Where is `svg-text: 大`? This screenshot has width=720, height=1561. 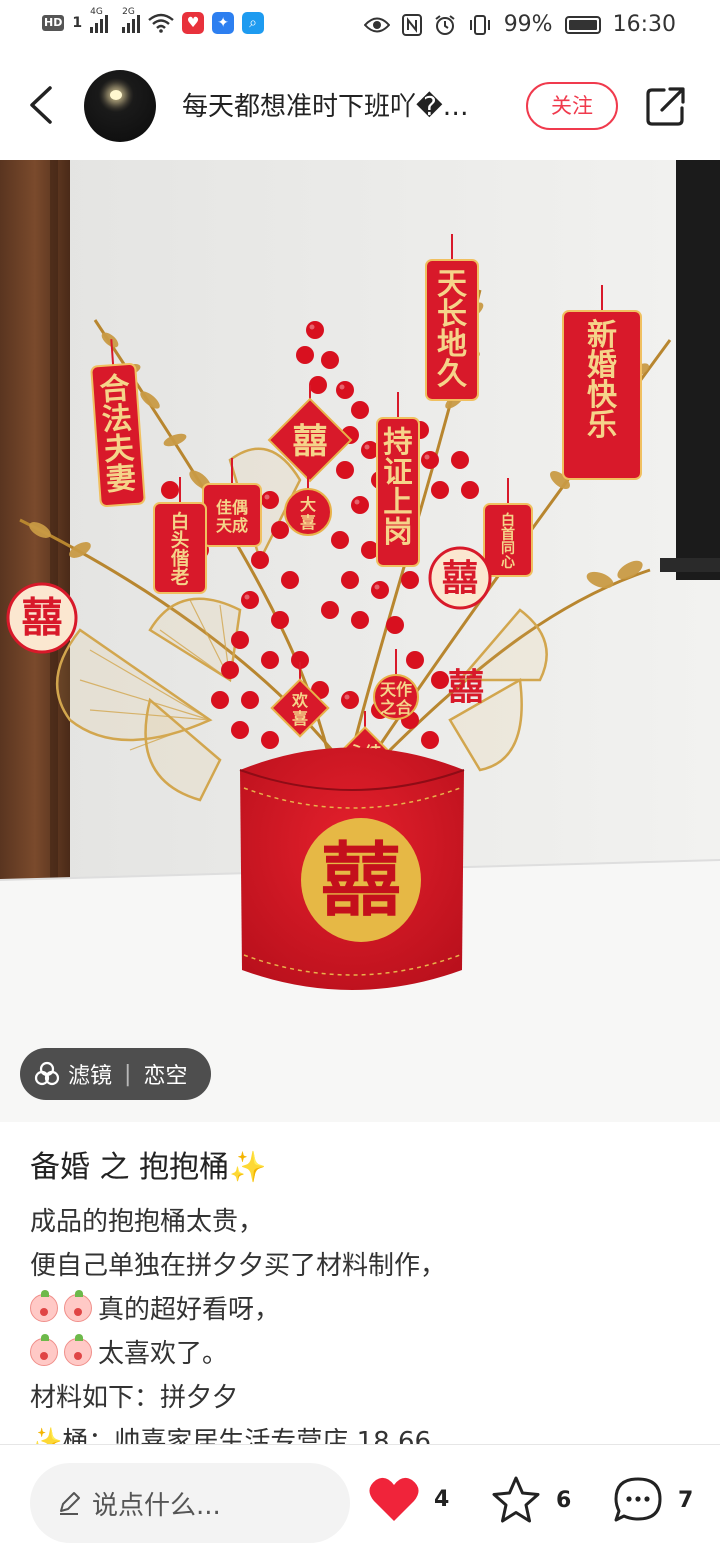 svg-text: 大 is located at coordinates (308, 504).